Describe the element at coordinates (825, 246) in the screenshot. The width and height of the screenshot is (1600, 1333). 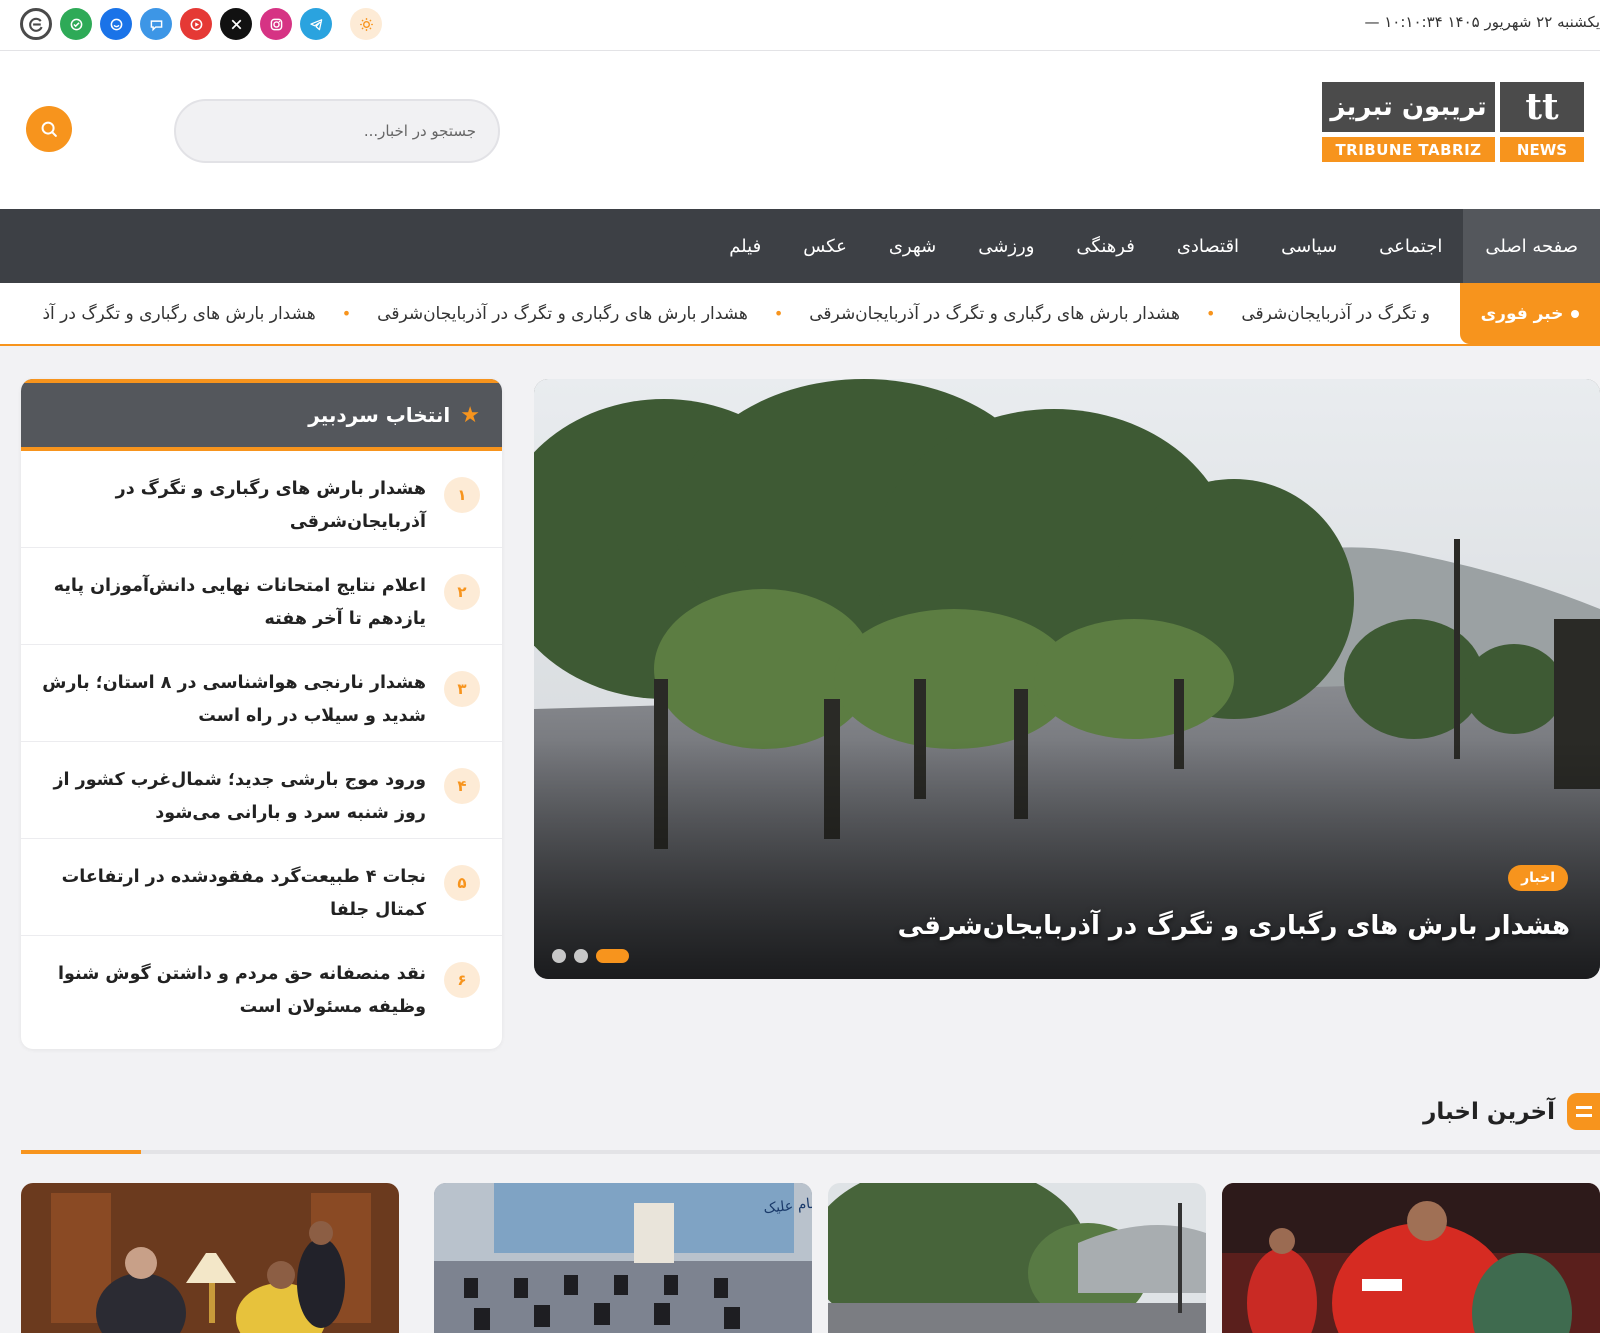
I see `nav-photo: عکس` at that location.